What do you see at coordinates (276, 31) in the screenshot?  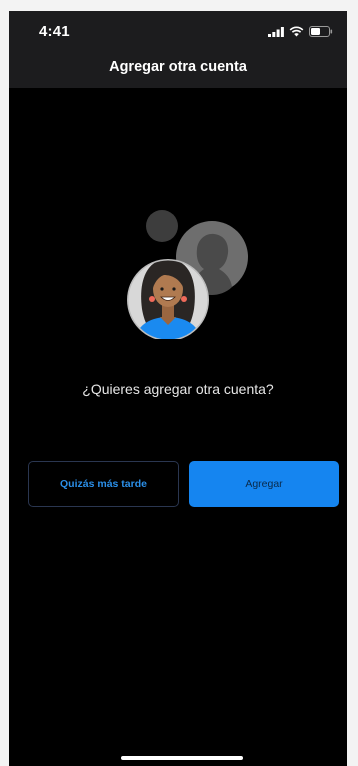 I see `cellular-signal-icon` at bounding box center [276, 31].